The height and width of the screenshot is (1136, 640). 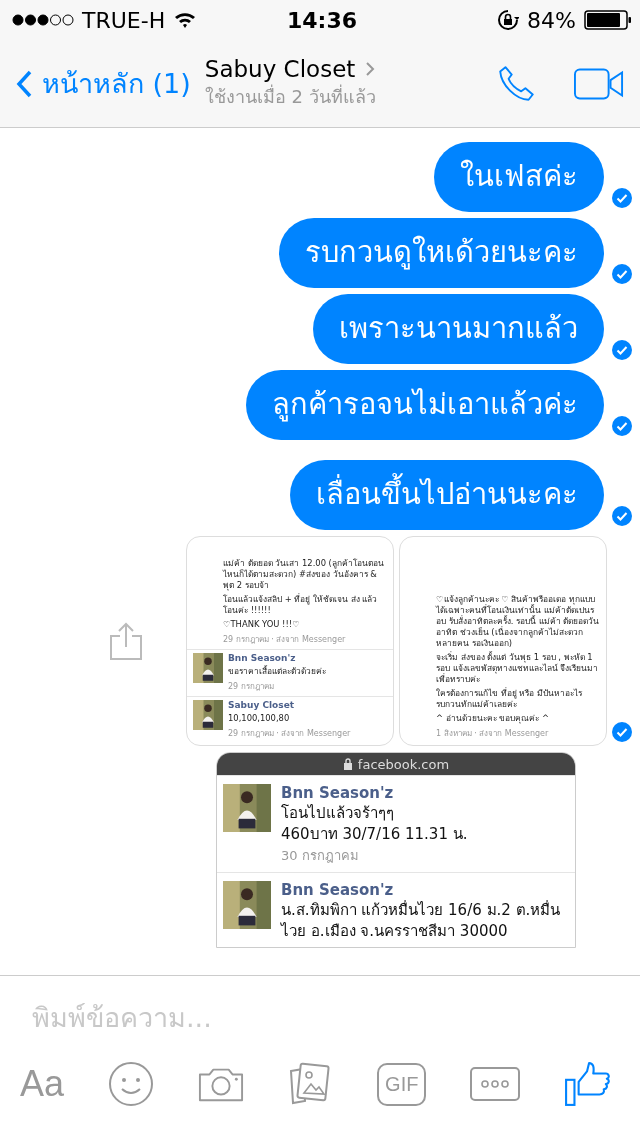 What do you see at coordinates (608, 20) in the screenshot?
I see `battery-icon` at bounding box center [608, 20].